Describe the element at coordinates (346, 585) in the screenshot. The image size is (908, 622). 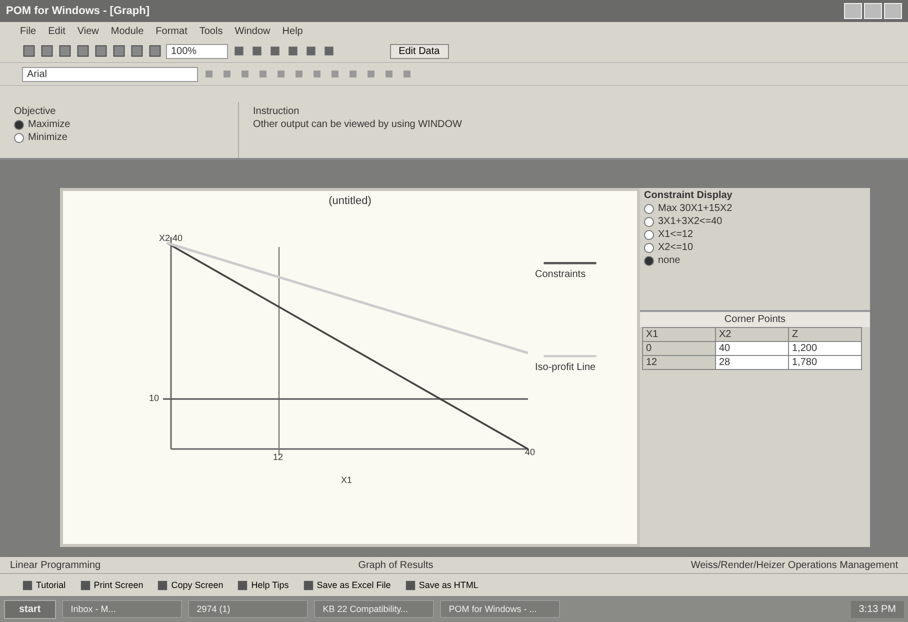
I see `toolbar-button: Save as Excel File` at that location.